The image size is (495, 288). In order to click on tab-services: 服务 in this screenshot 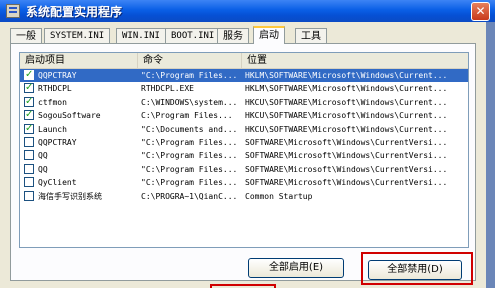, I will do `click(233, 35)`.